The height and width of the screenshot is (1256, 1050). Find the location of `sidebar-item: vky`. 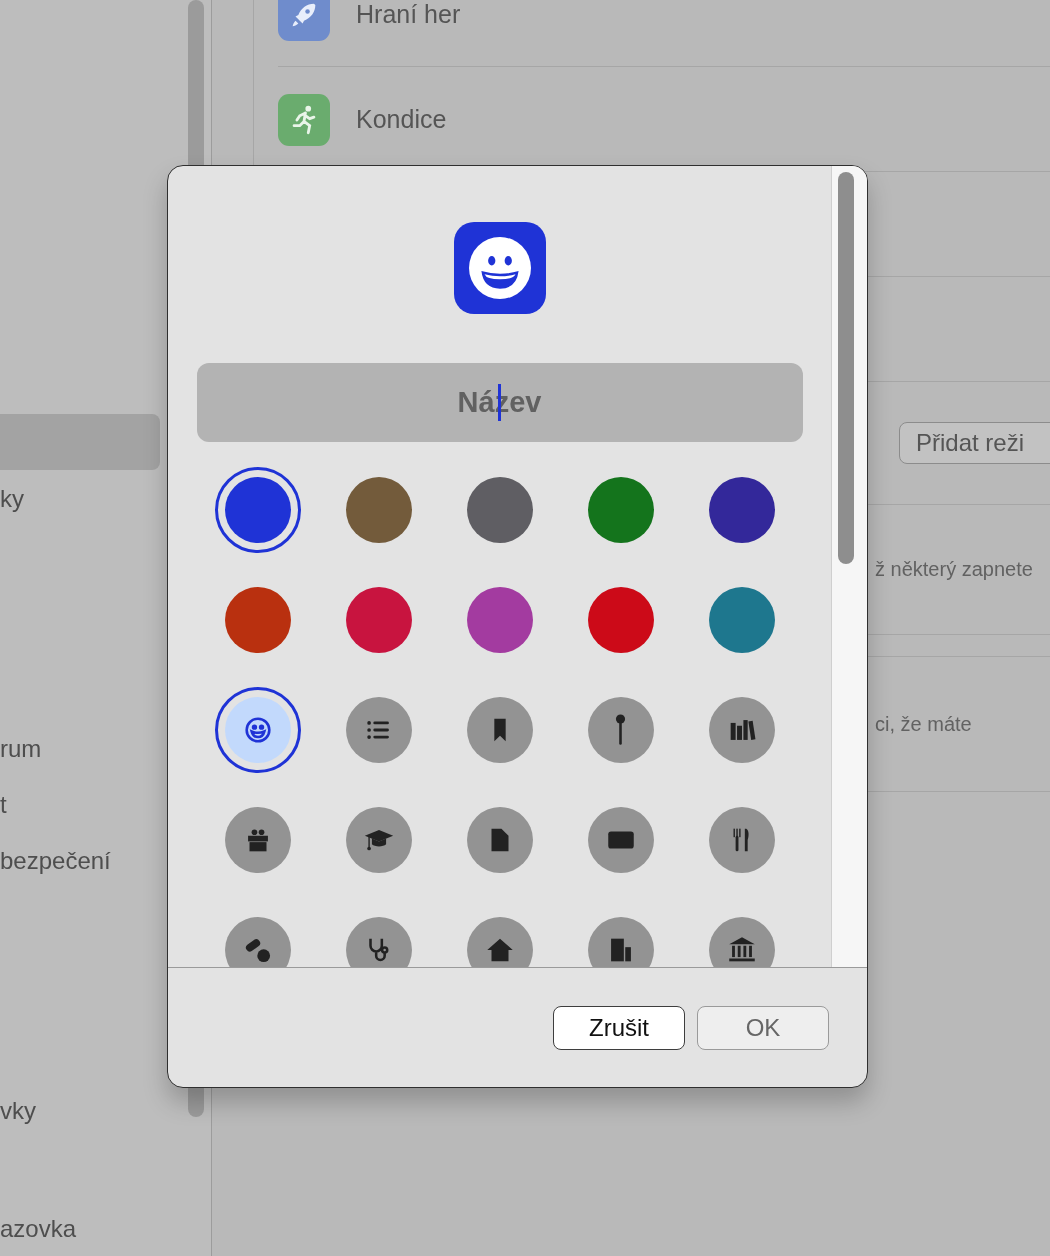

sidebar-item: vky is located at coordinates (80, 1111).